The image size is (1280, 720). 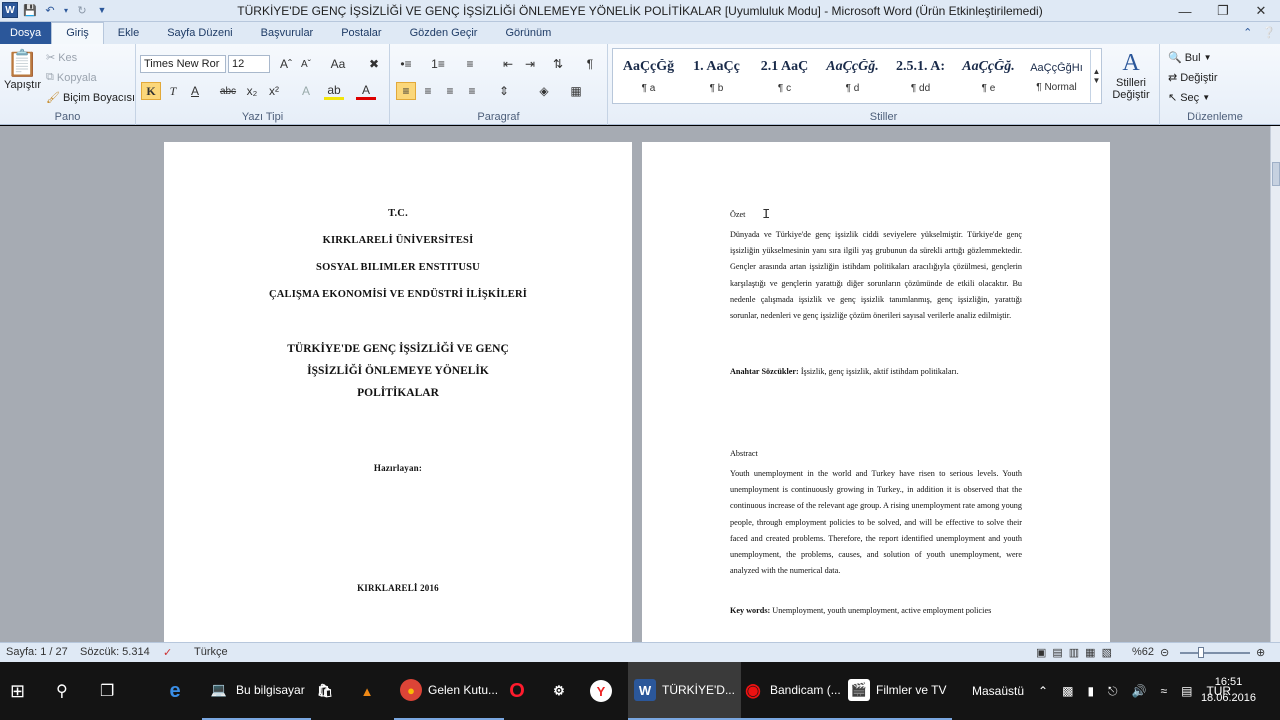 What do you see at coordinates (648, 76) in the screenshot?
I see `style-a: AaÇçĞğ ¶ a` at bounding box center [648, 76].